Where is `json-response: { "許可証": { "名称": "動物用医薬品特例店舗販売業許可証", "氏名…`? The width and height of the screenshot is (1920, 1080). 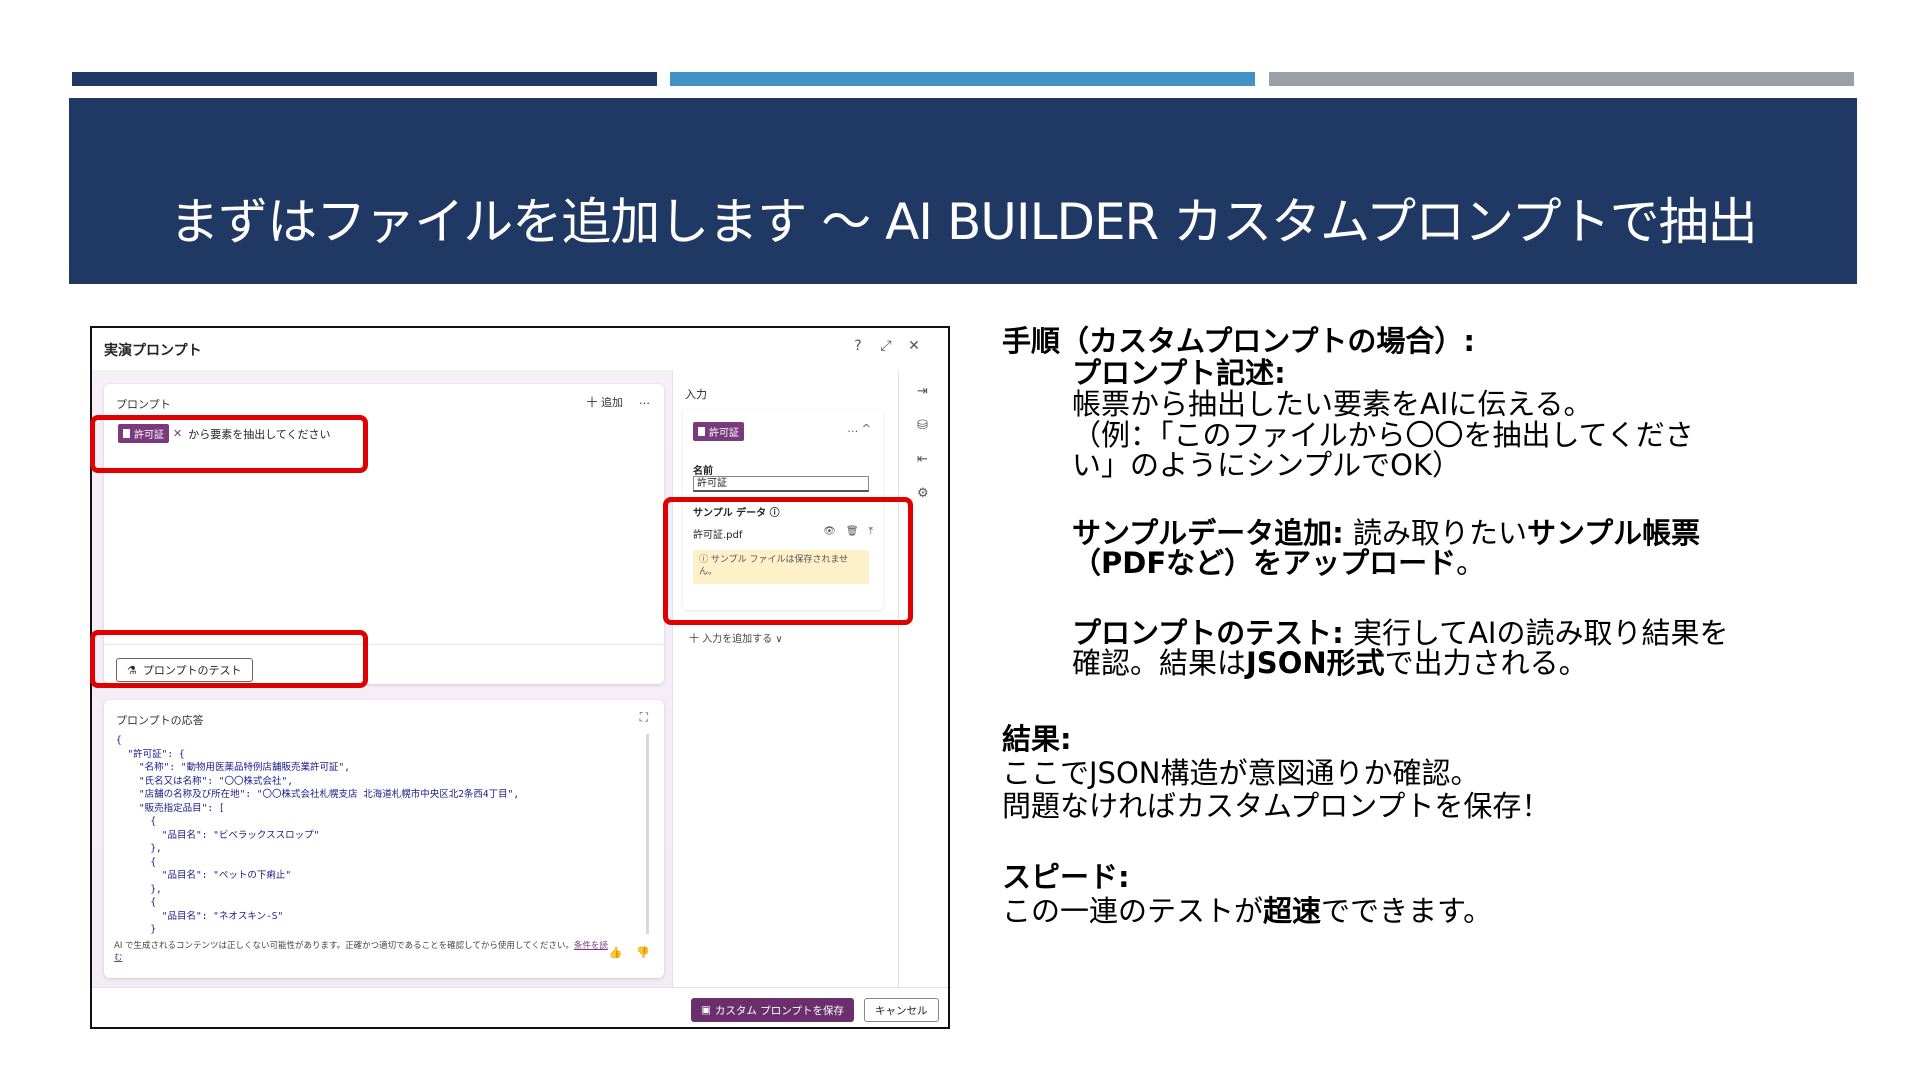
json-response: { "許可証": { "名称": "動物用医薬品特例店舗販売業許可証", "氏名… is located at coordinates (382, 834).